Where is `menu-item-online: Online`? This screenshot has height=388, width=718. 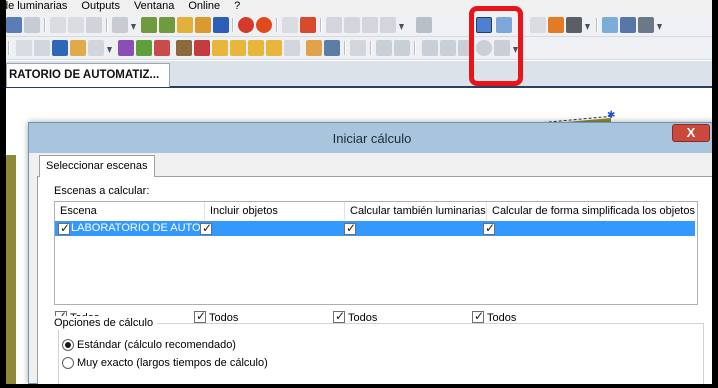 menu-item-online: Online is located at coordinates (204, 6).